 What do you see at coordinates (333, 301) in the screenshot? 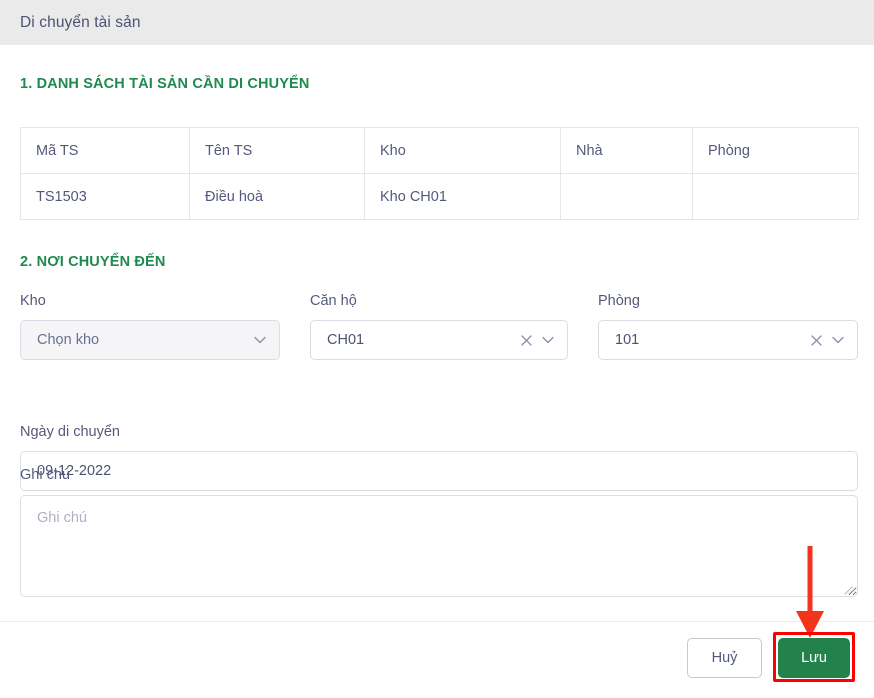
I see `label-can-ho: Căn hộ` at bounding box center [333, 301].